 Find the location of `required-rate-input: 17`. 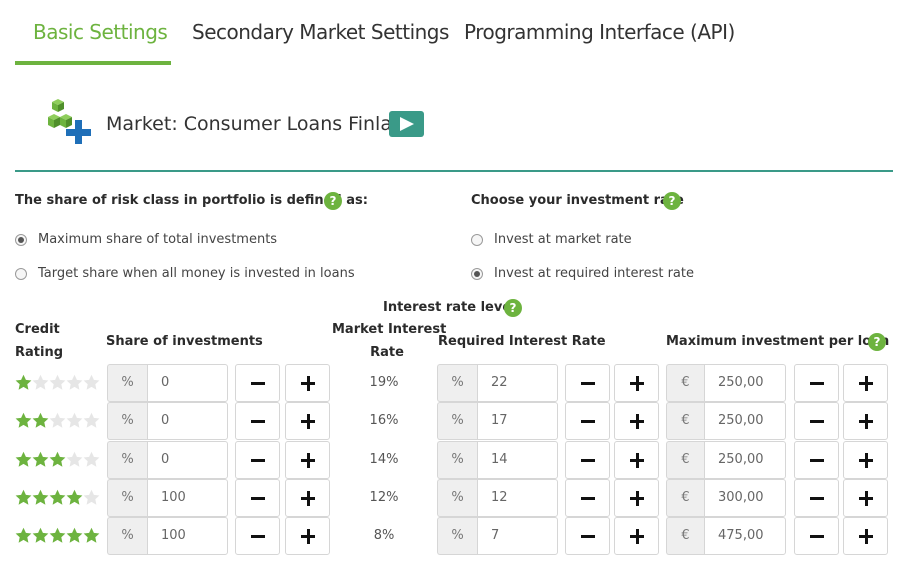

required-rate-input: 17 is located at coordinates (517, 421).